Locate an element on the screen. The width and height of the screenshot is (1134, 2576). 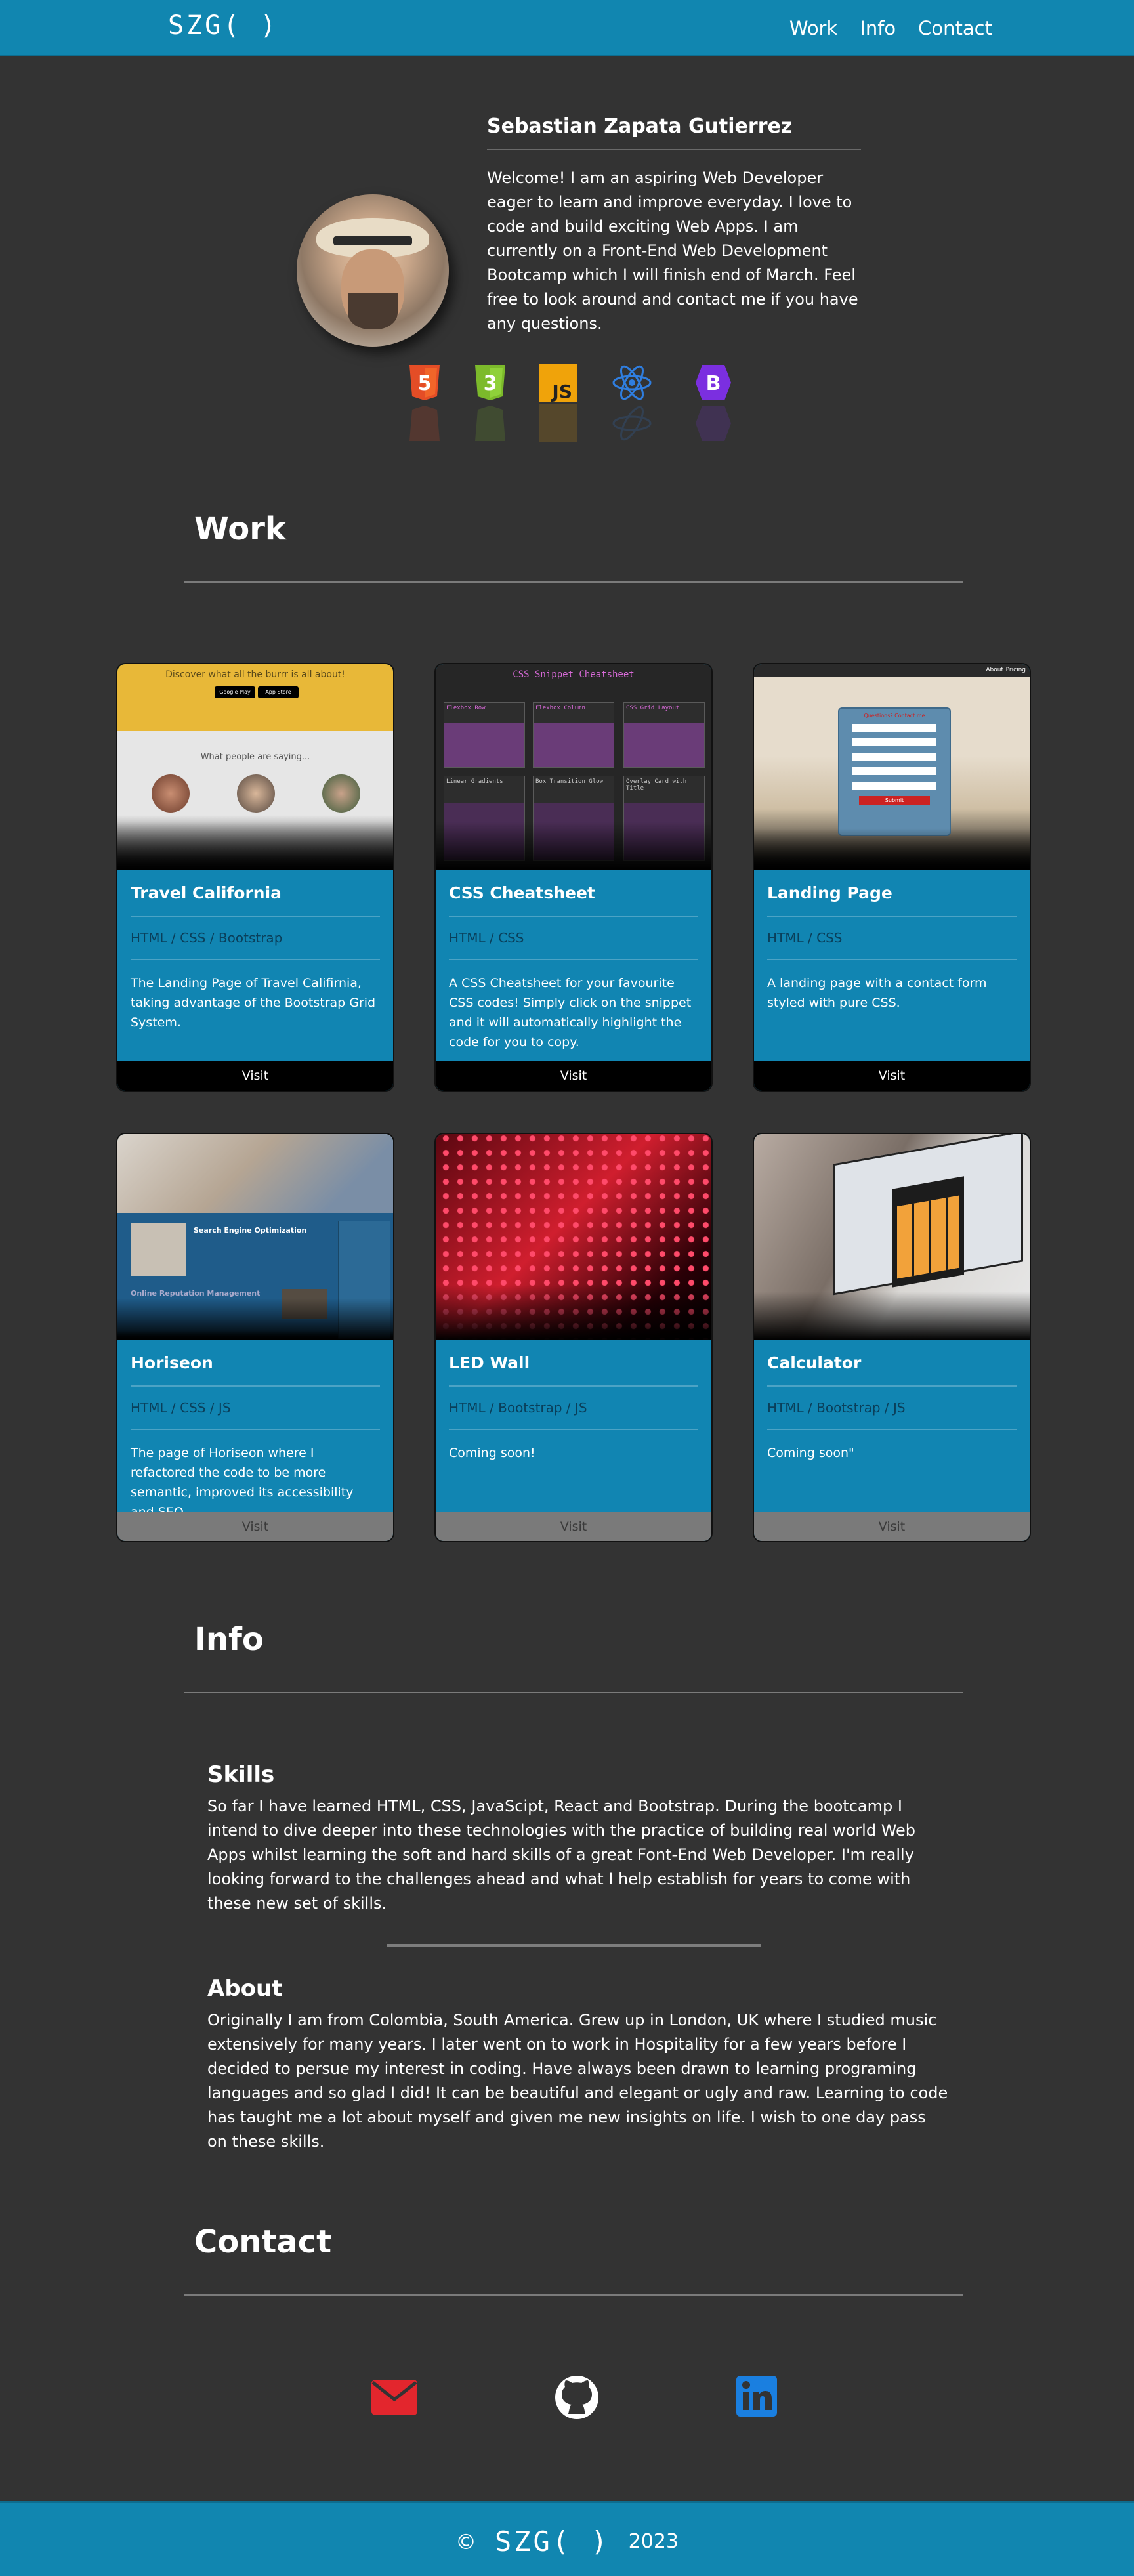
hero-name: Sebastian Zapata Gutierrez is located at coordinates (640, 126).